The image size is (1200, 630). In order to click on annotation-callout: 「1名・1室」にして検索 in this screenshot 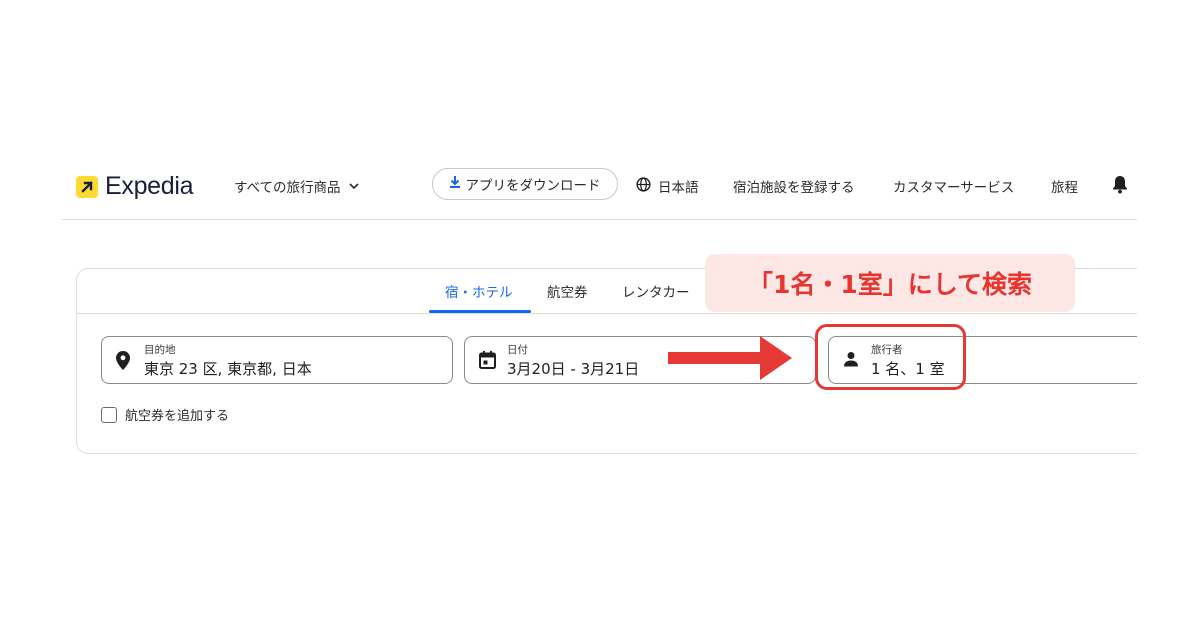, I will do `click(890, 283)`.